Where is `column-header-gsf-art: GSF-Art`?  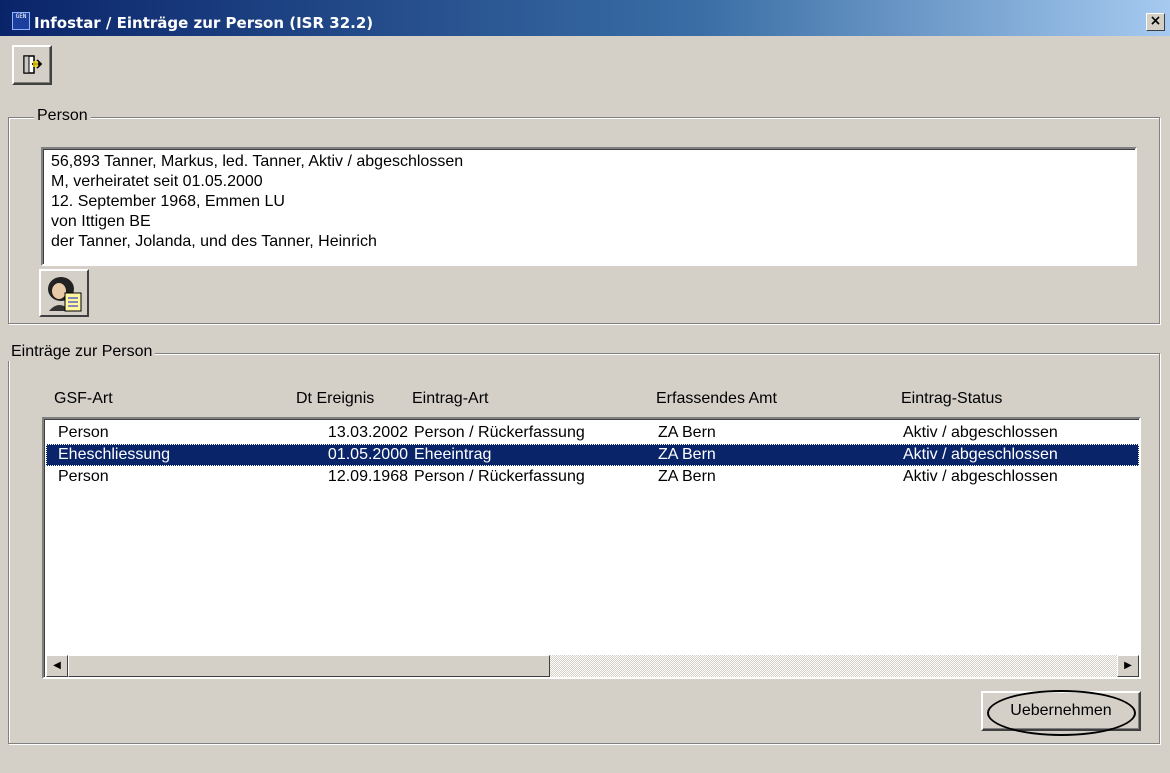
column-header-gsf-art: GSF-Art is located at coordinates (83, 399).